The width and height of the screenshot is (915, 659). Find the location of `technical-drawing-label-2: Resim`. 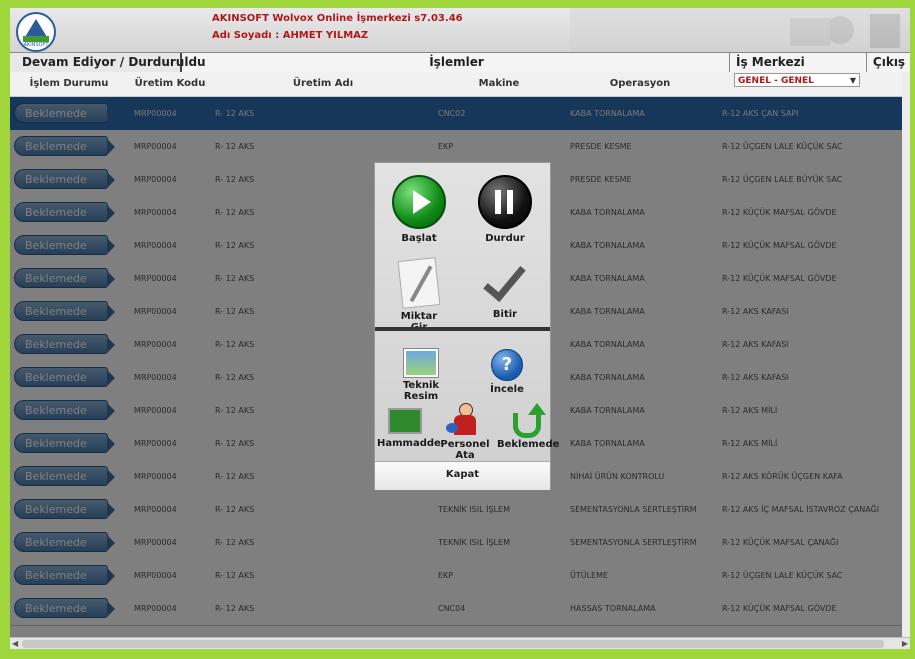

technical-drawing-label-2: Resim is located at coordinates (421, 396).